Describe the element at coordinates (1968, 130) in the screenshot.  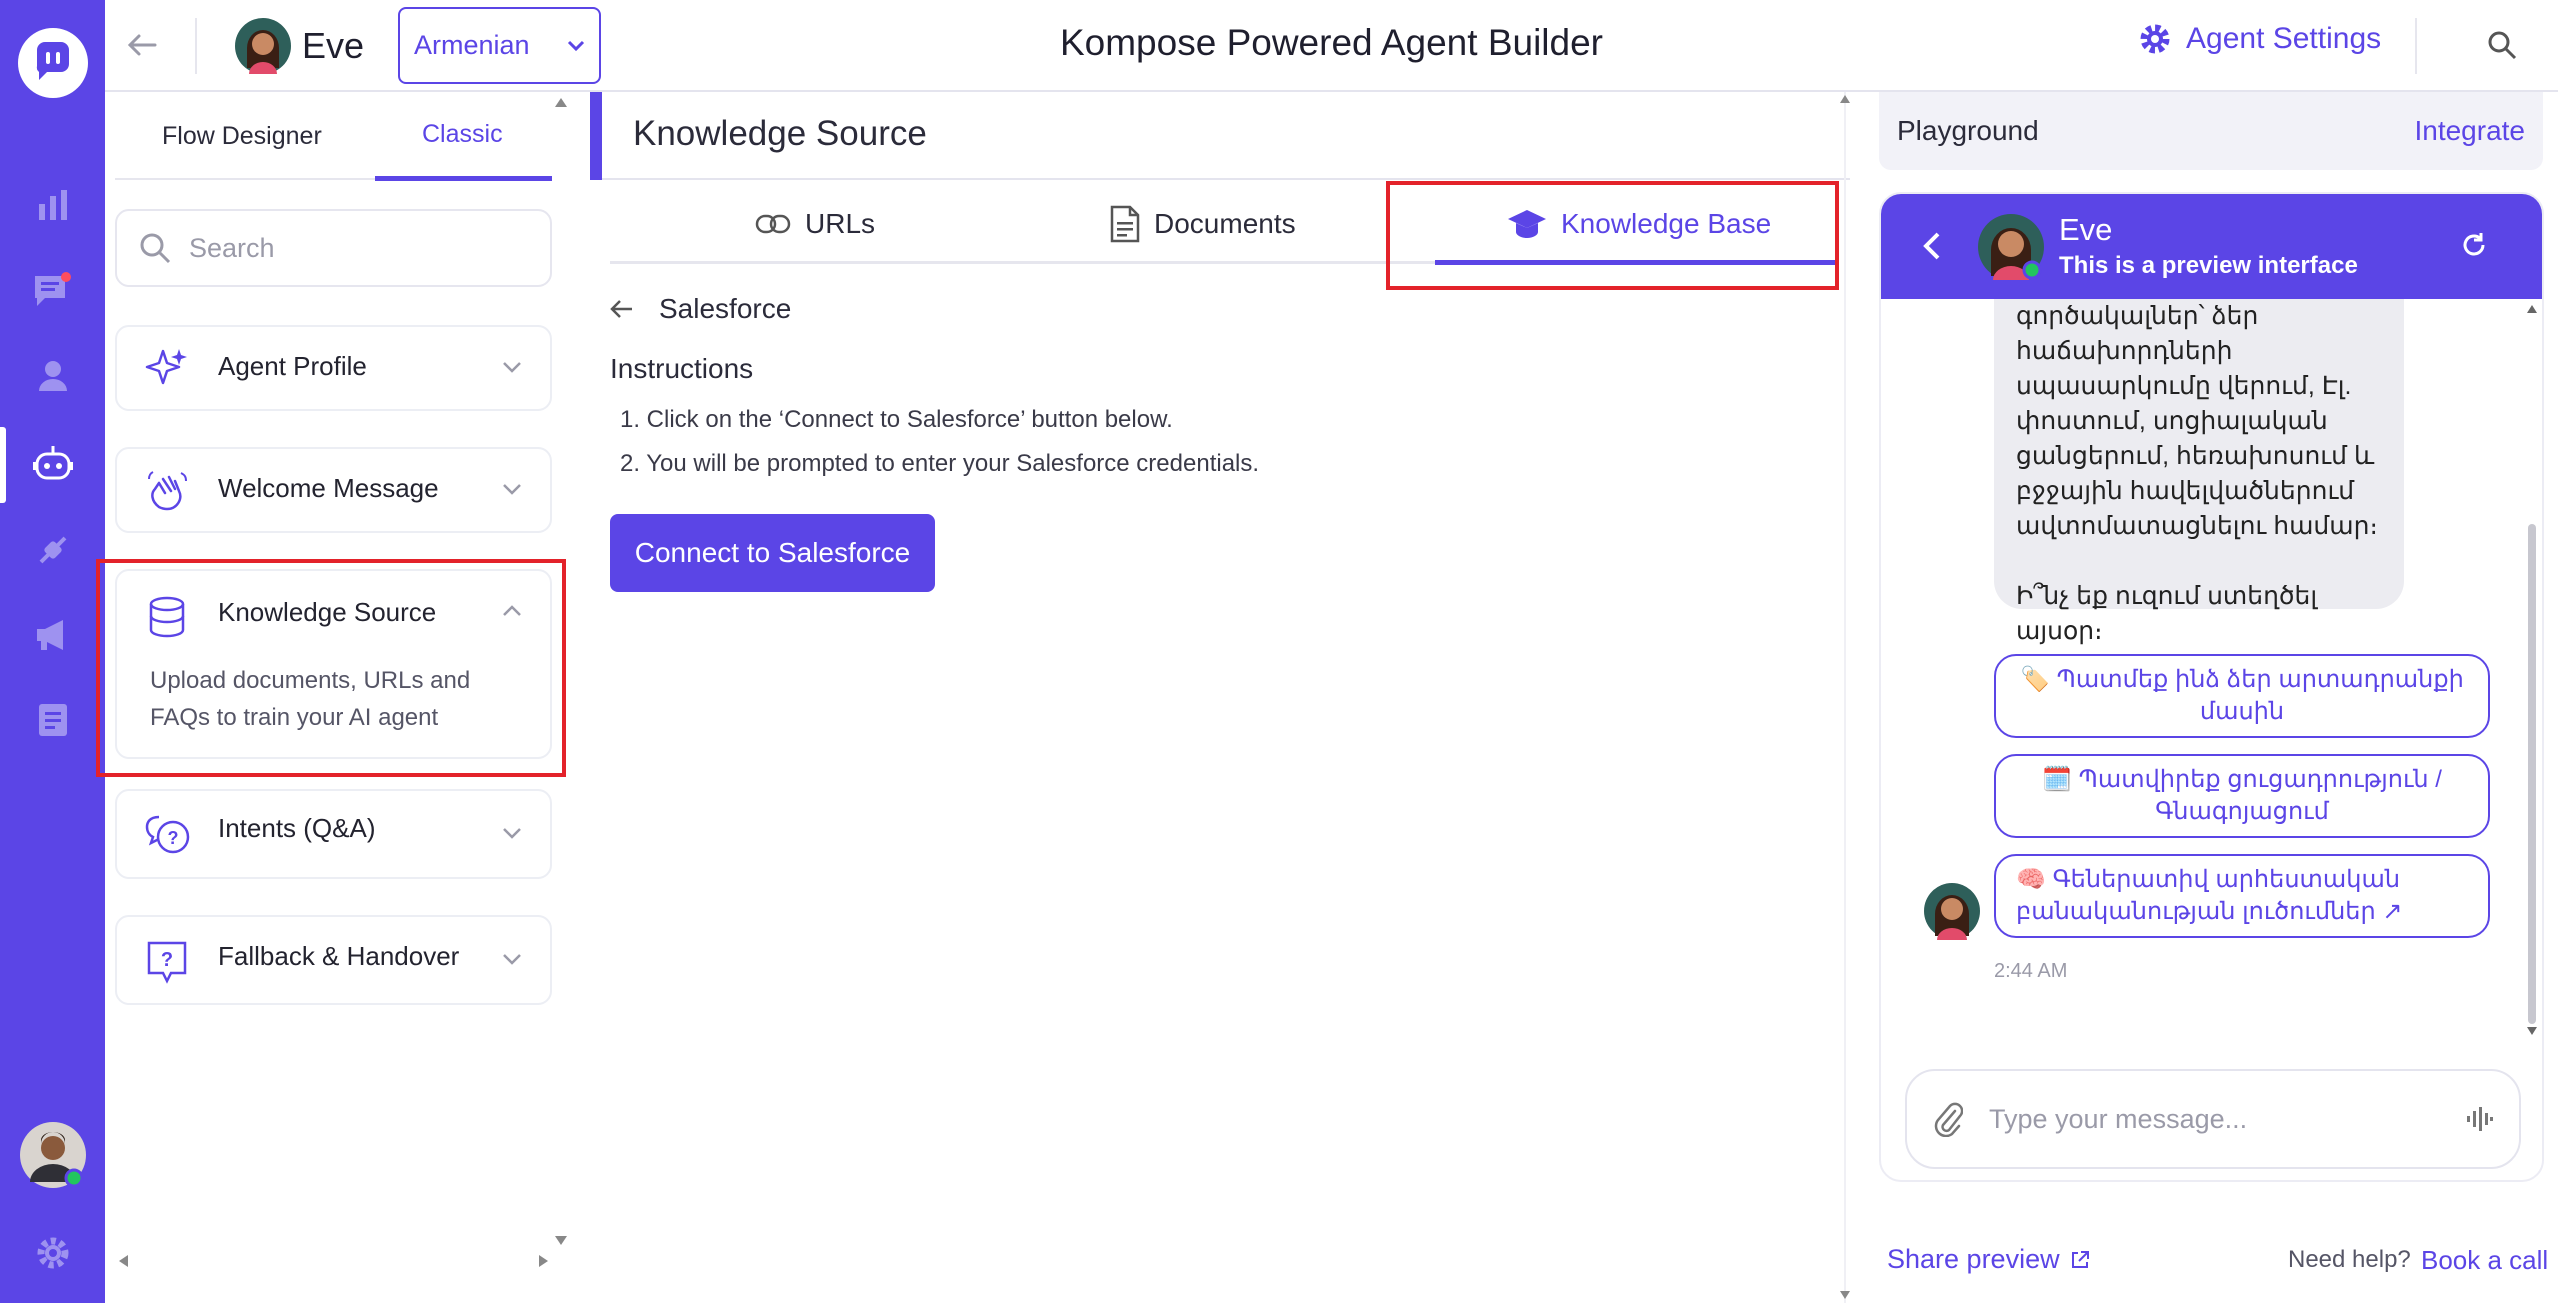
I see `playground-title: Playground` at that location.